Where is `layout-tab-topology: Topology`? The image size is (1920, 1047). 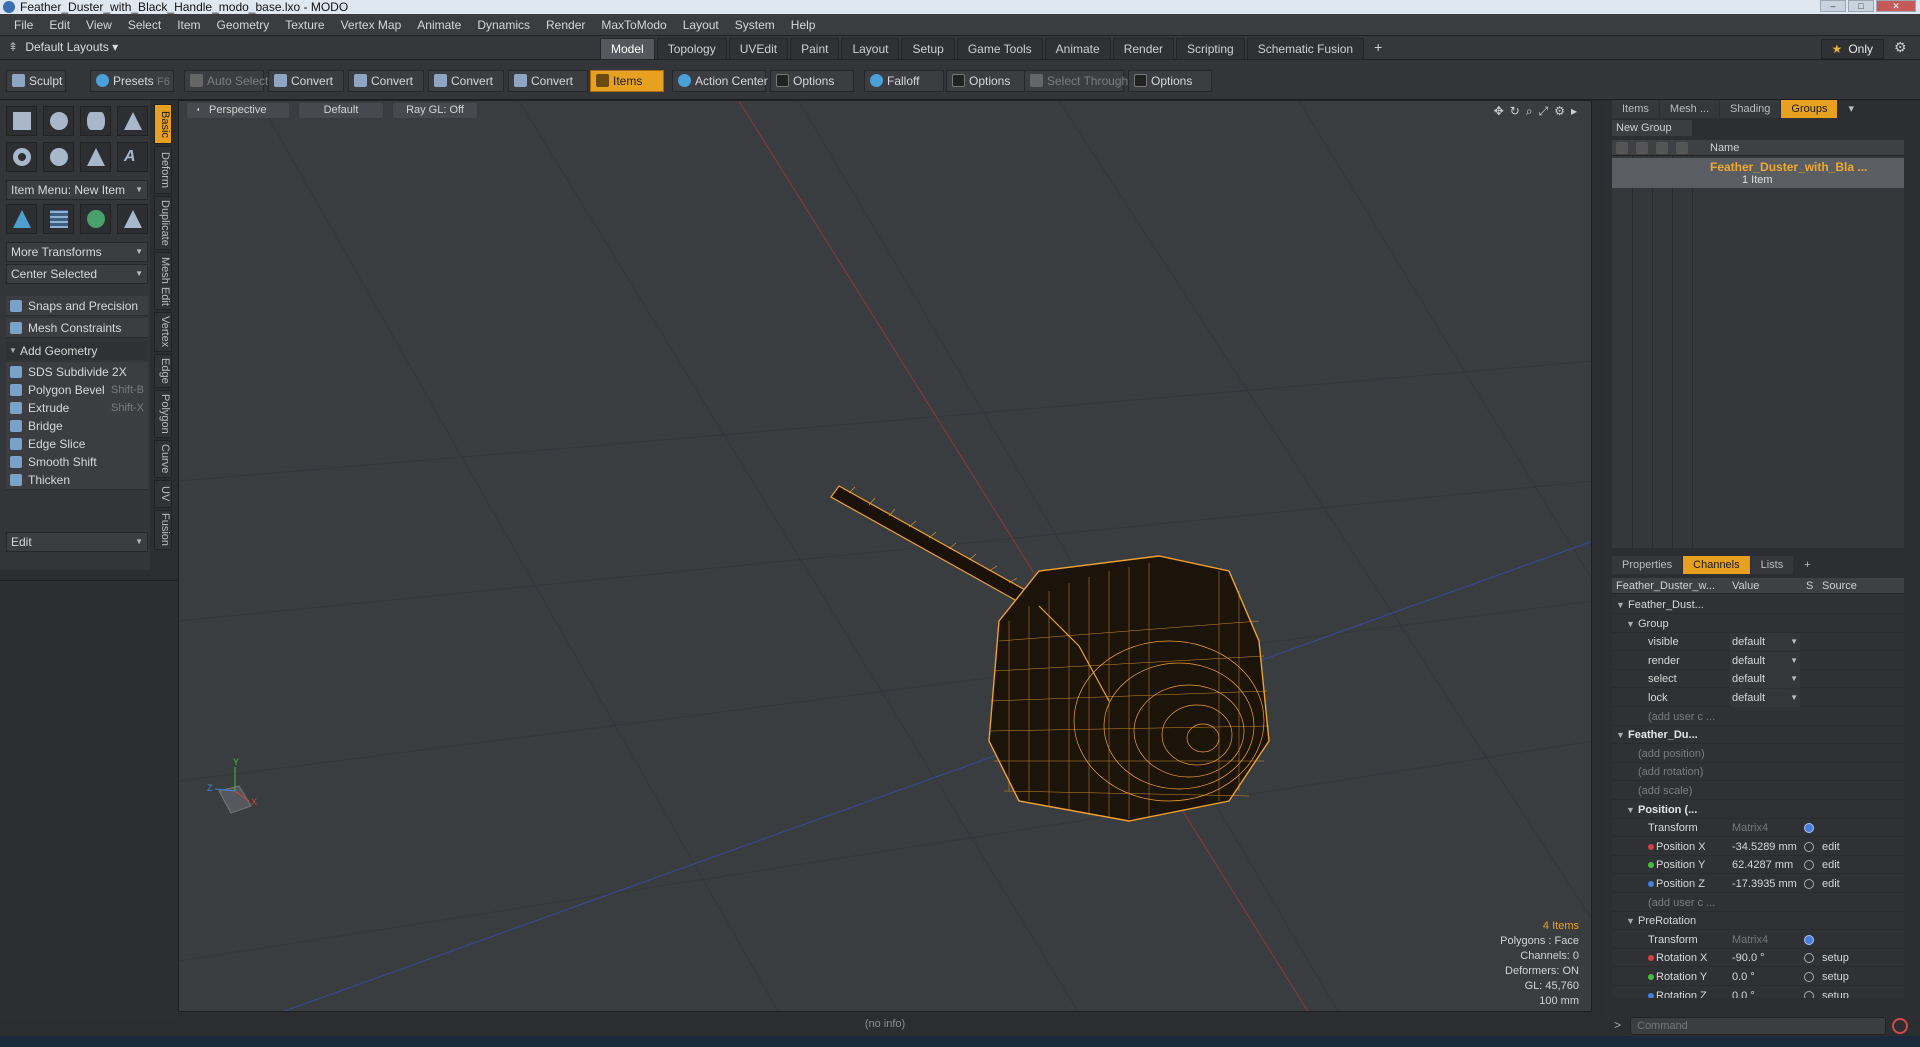 layout-tab-topology: Topology is located at coordinates (691, 49).